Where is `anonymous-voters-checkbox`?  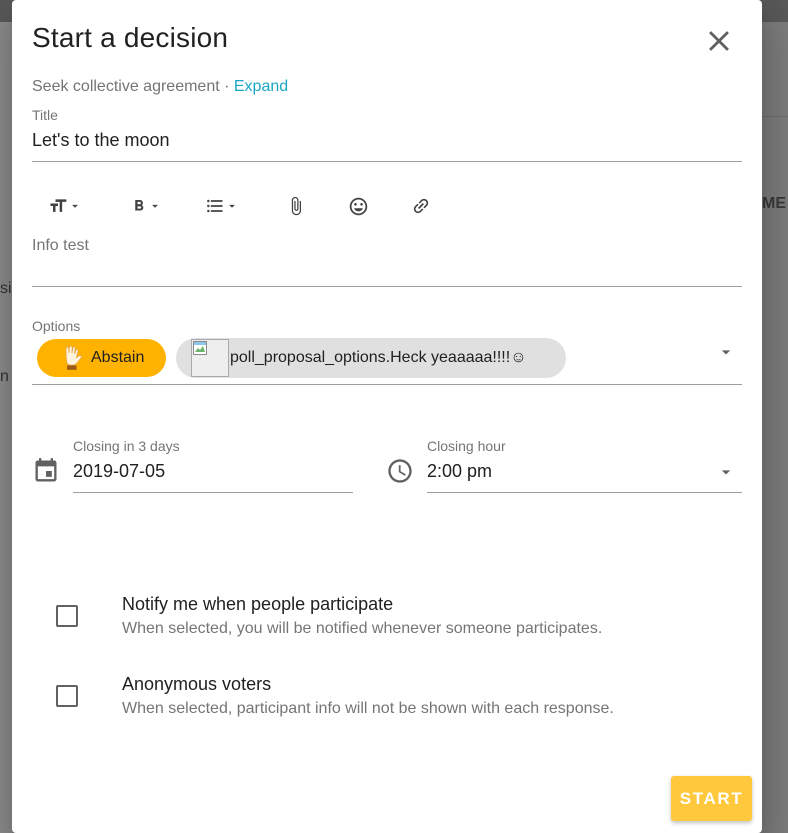
anonymous-voters-checkbox is located at coordinates (67, 696).